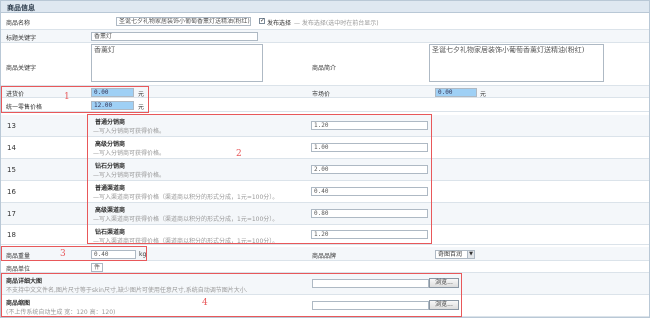  Describe the element at coordinates (325, 7) in the screenshot. I see `panel-header: 商品信息` at that location.